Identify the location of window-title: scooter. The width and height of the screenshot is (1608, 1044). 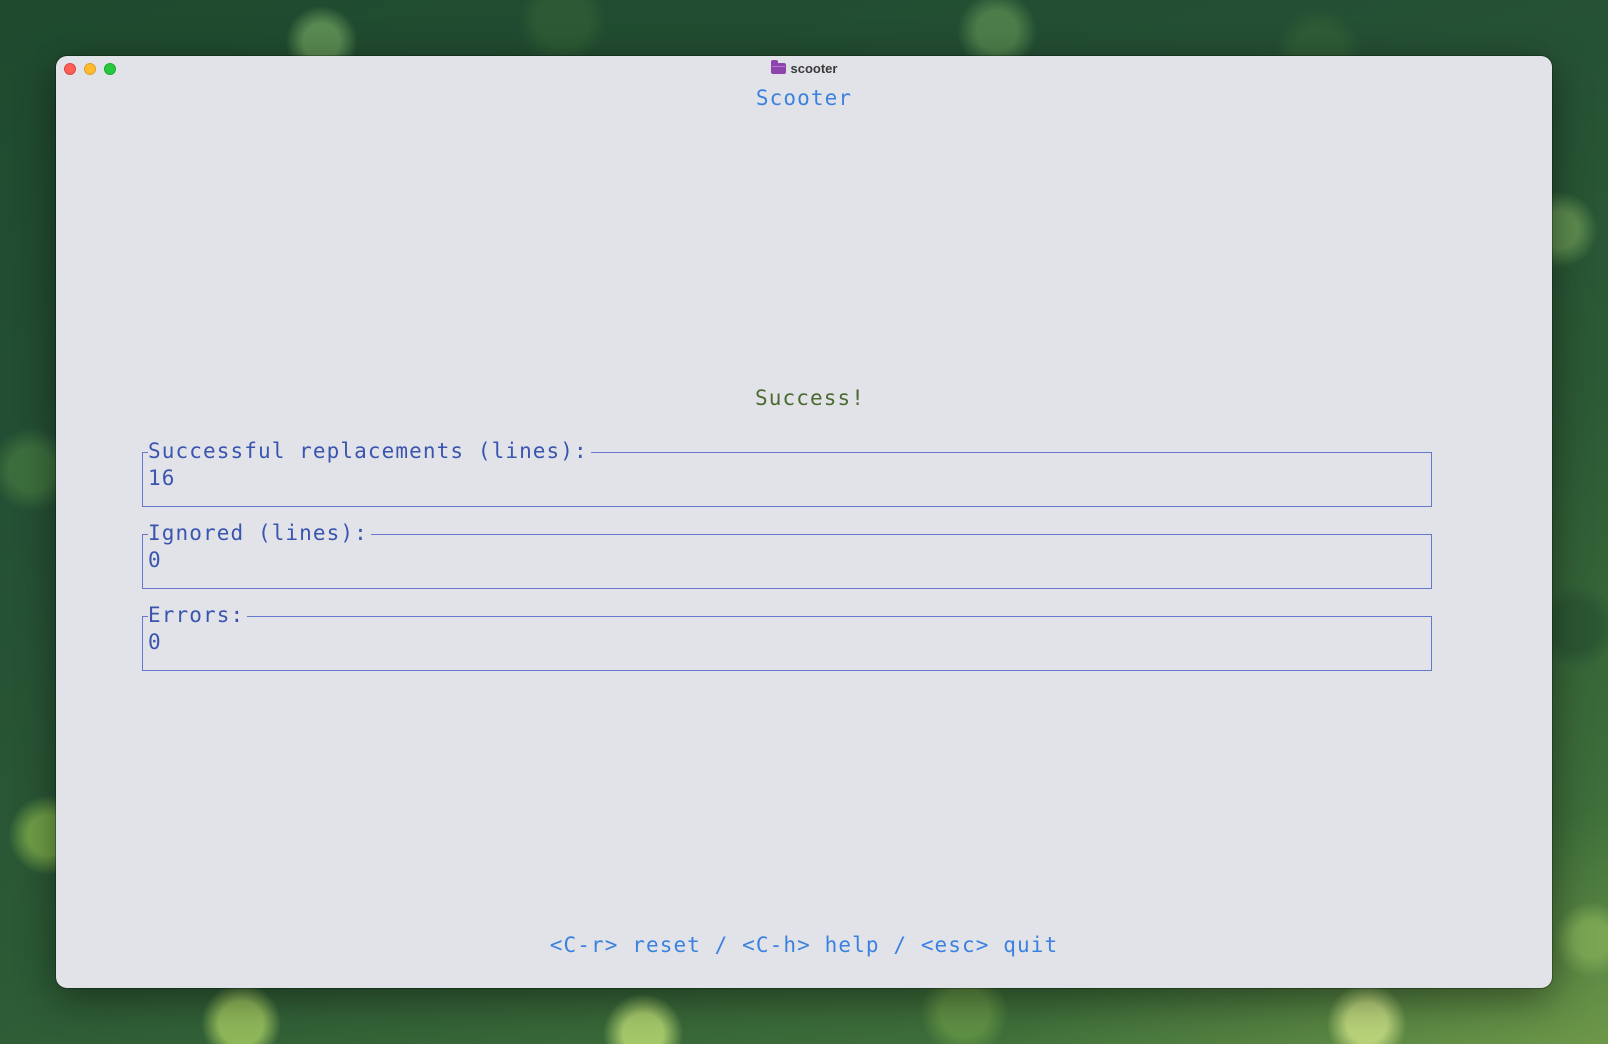
(804, 68).